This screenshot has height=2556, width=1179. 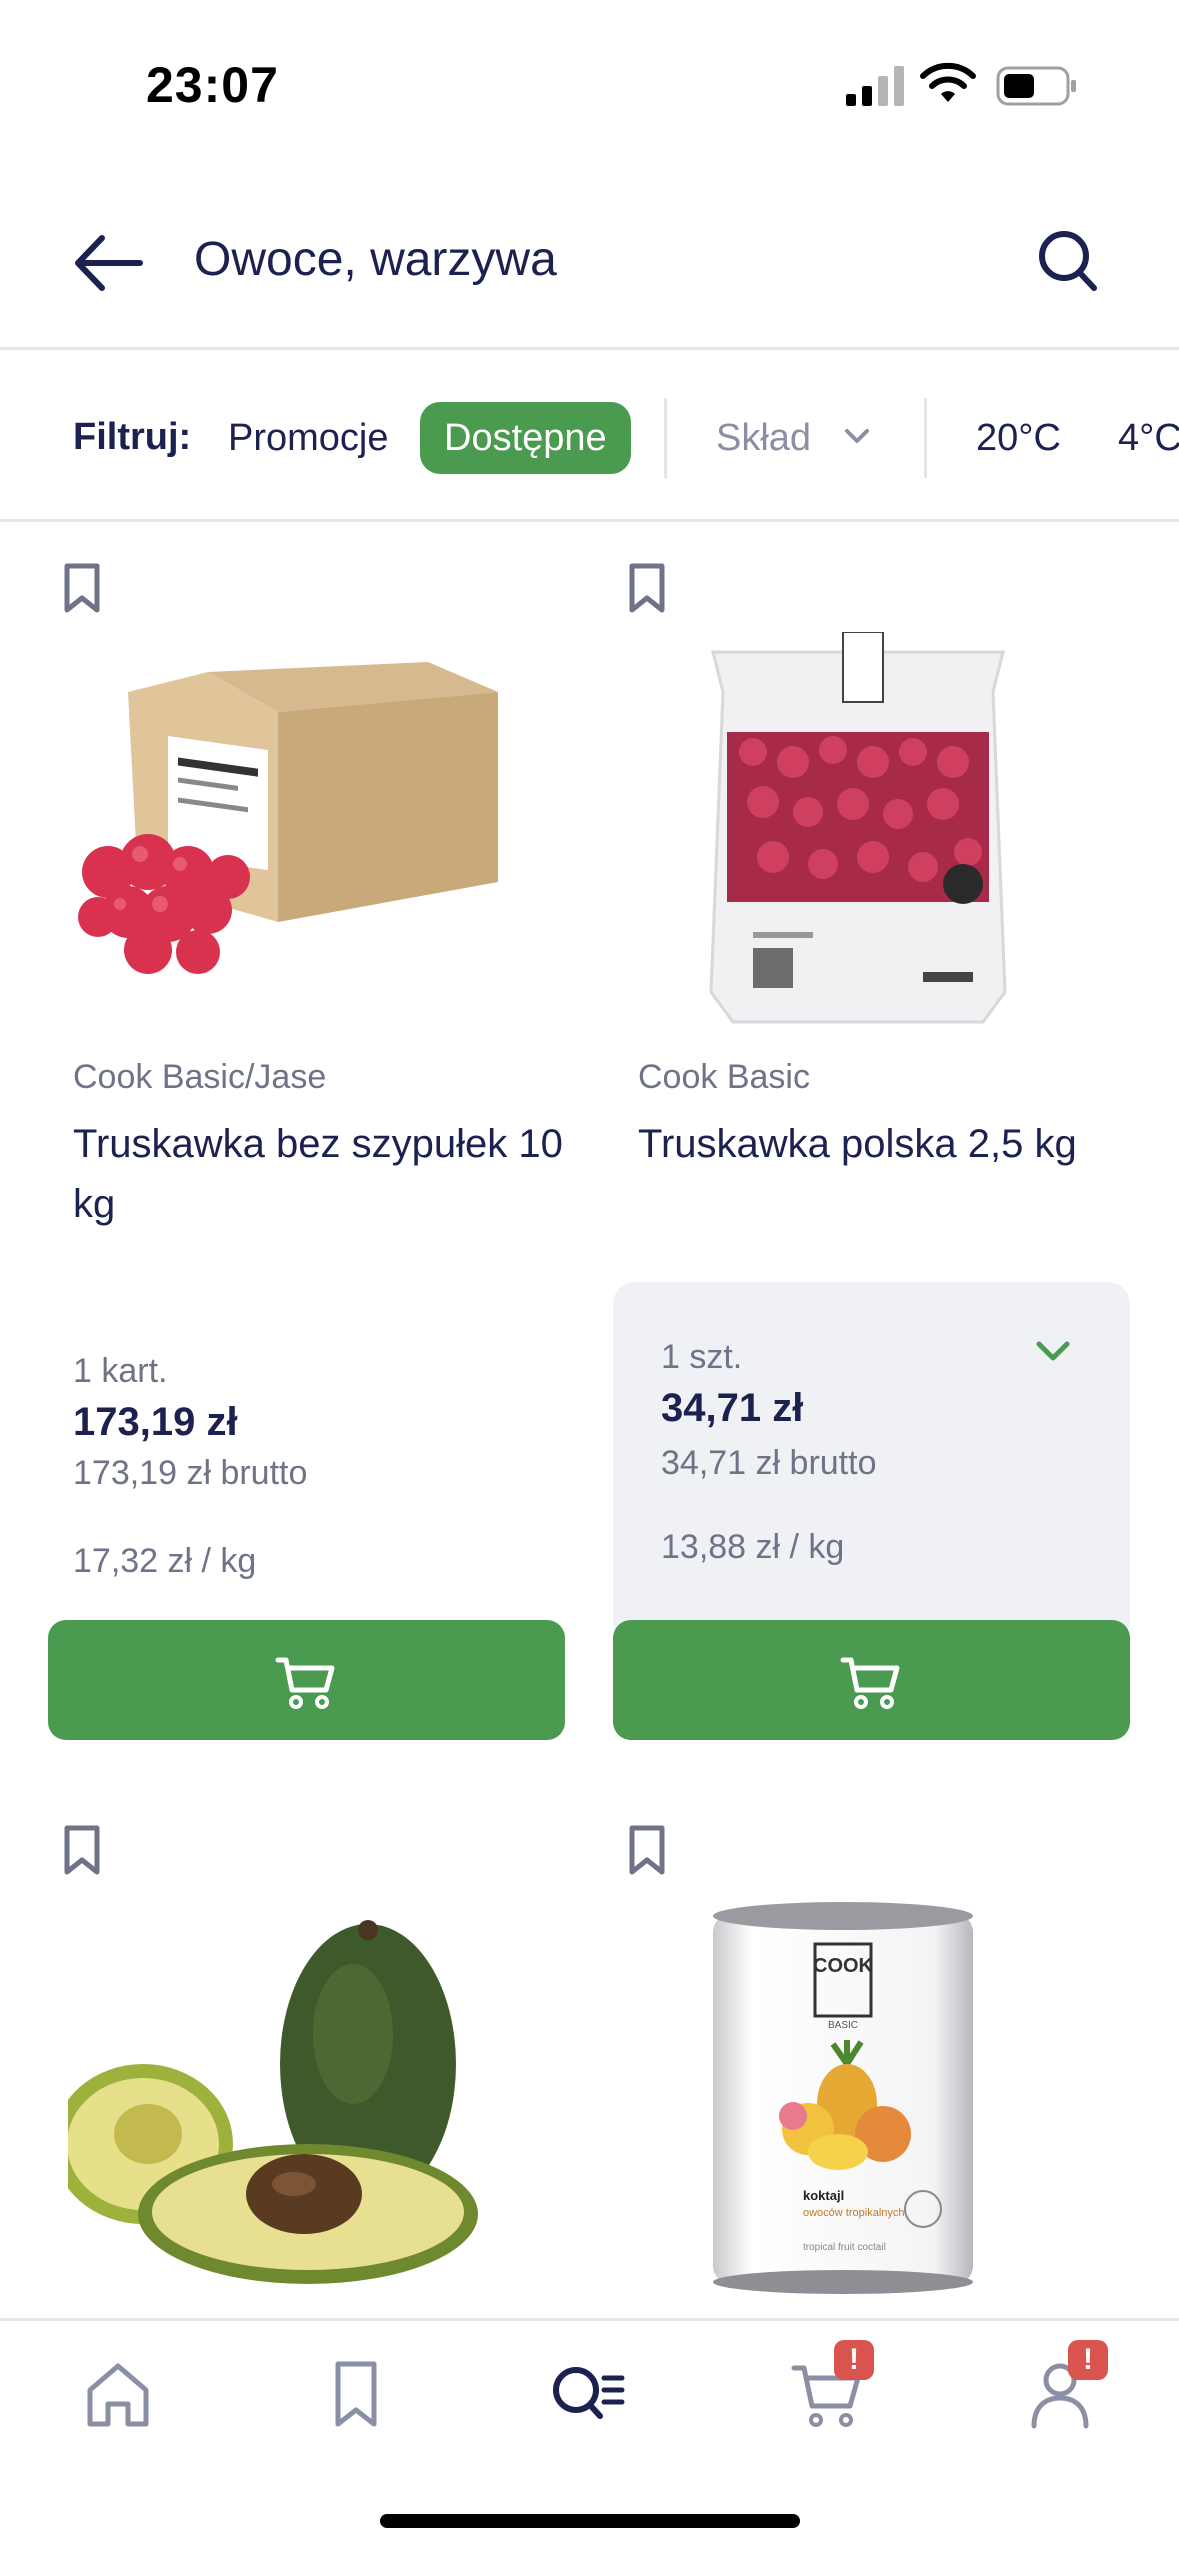 What do you see at coordinates (823, 2195) in the screenshot?
I see `can-label-title: koktajl` at bounding box center [823, 2195].